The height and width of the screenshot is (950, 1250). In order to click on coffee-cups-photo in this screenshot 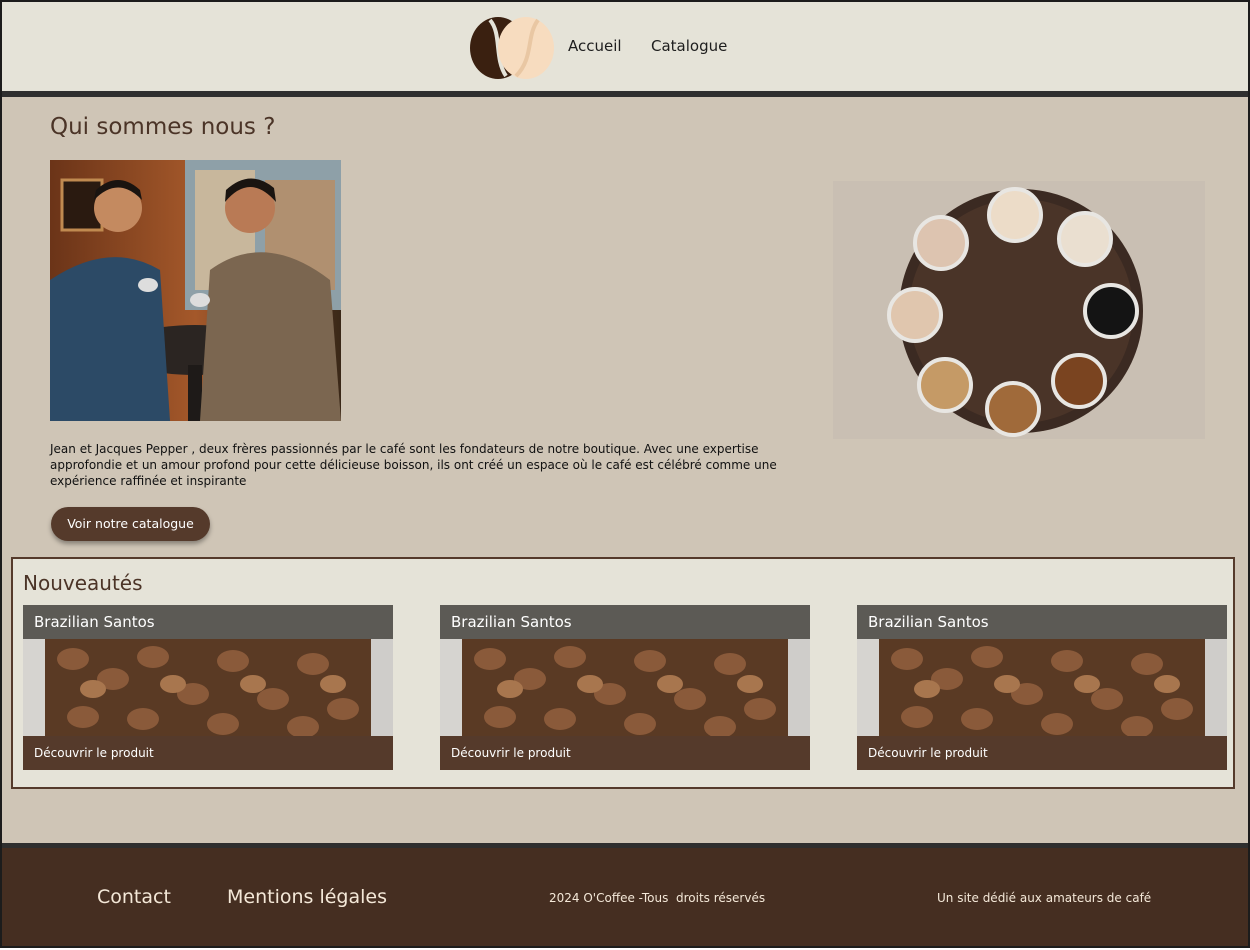, I will do `click(1019, 310)`.